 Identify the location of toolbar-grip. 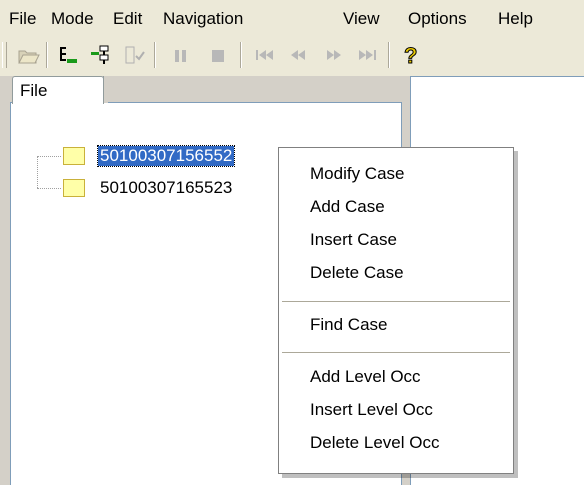
(4, 55).